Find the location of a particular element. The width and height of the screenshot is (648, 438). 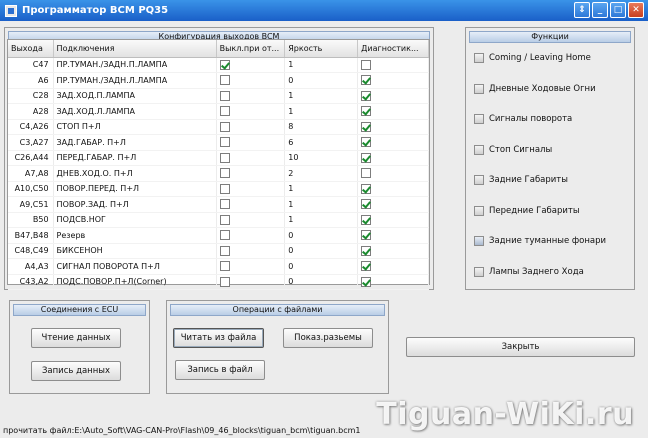

brightness-cell: 2 is located at coordinates (321, 173).